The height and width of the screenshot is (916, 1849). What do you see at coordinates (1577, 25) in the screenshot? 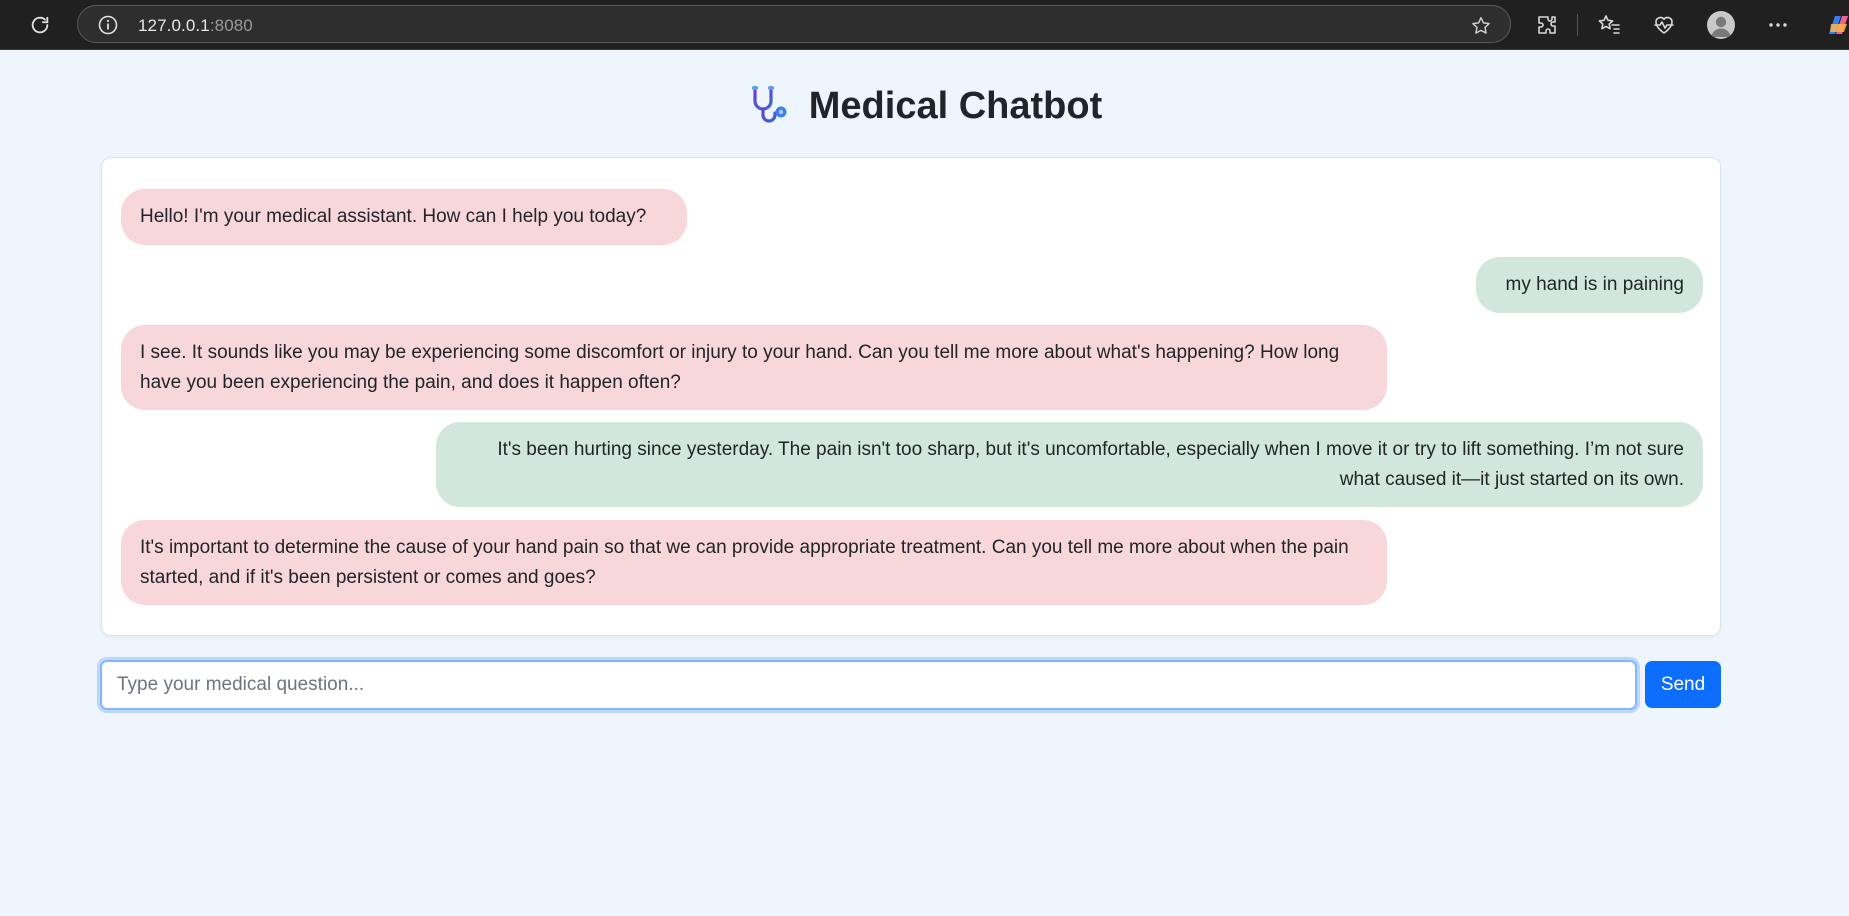
I see `toolbar-divider` at bounding box center [1577, 25].